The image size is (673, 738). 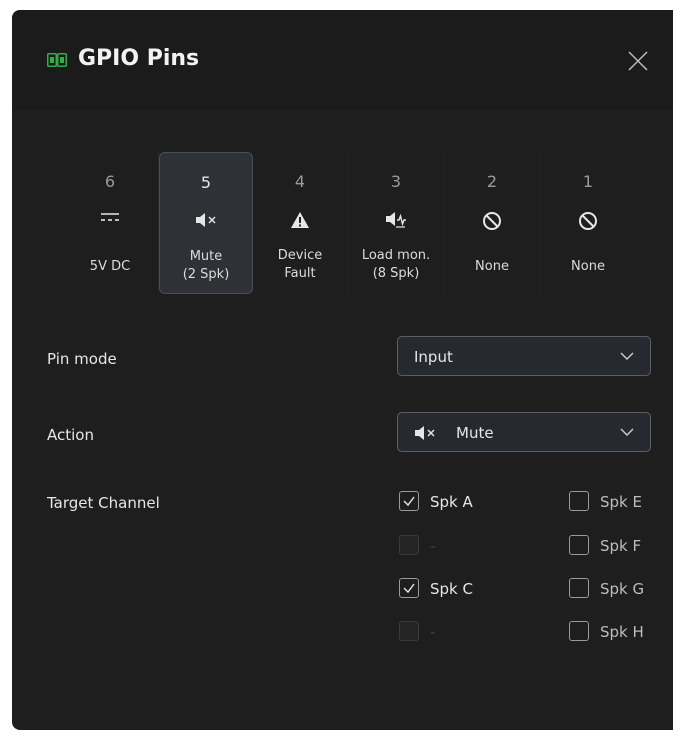 What do you see at coordinates (82, 359) in the screenshot?
I see `pin-mode-label: Pin mode` at bounding box center [82, 359].